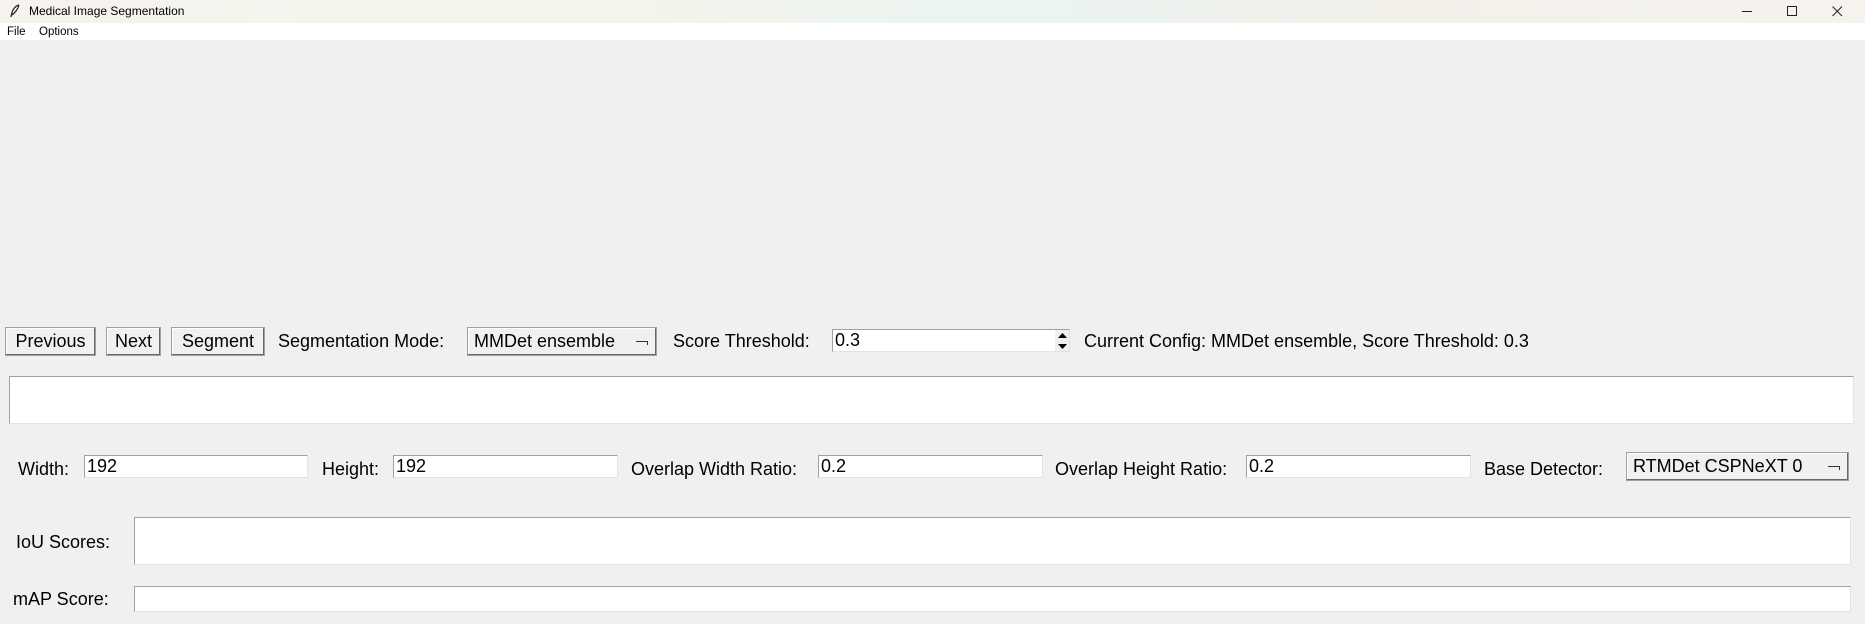  Describe the element at coordinates (714, 469) in the screenshot. I see `overlap-width-ratio-label: Overlap Width Ratio:` at that location.